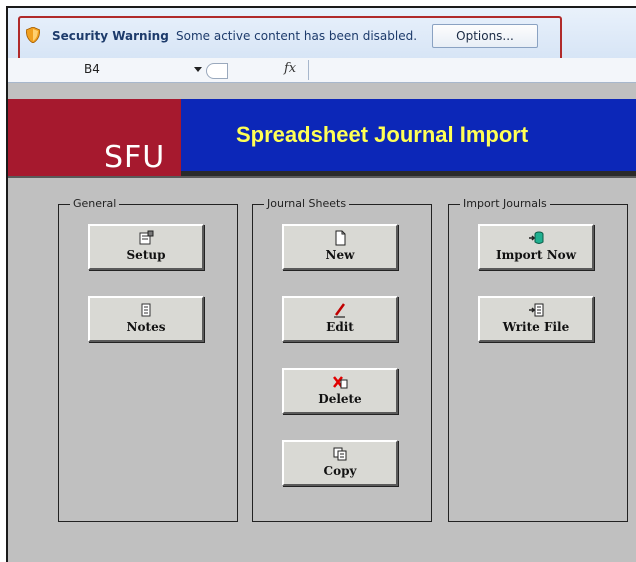  What do you see at coordinates (340, 454) in the screenshot?
I see `copy-icon` at bounding box center [340, 454].